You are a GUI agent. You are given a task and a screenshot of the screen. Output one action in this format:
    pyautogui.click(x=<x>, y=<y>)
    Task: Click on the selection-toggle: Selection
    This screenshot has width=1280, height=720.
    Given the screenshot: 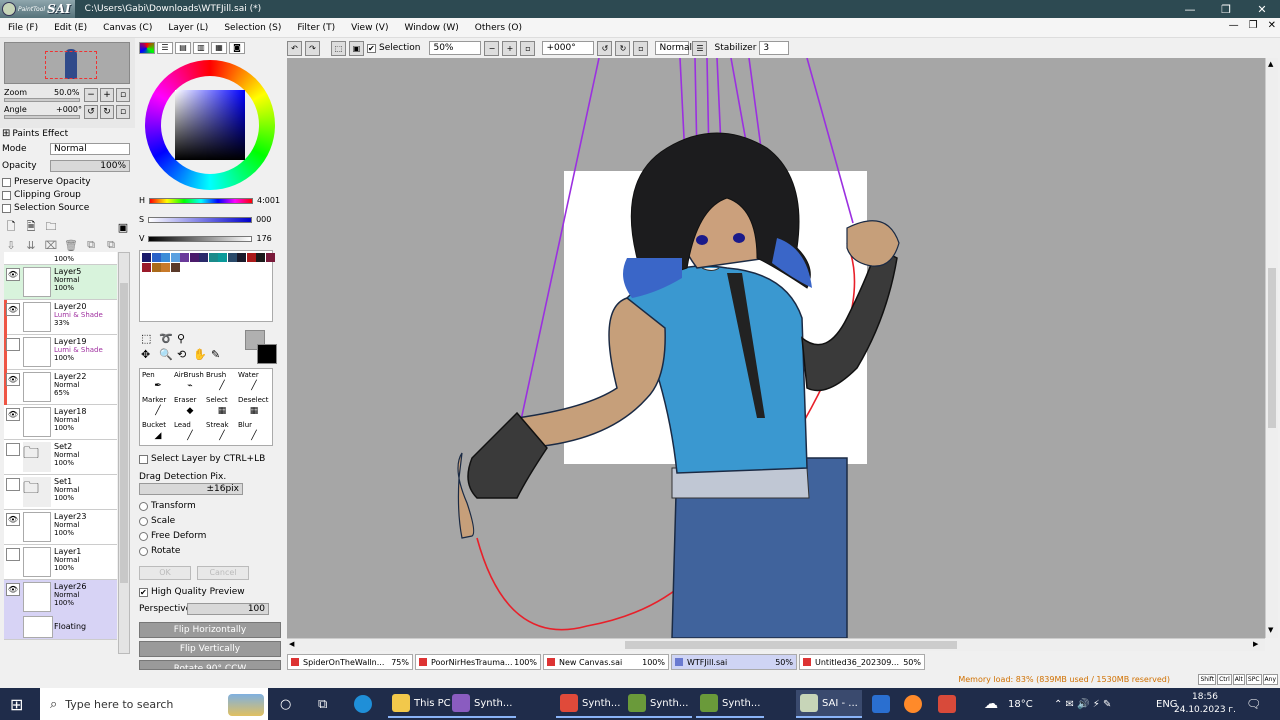 What is the action you would take?
    pyautogui.click(x=393, y=48)
    